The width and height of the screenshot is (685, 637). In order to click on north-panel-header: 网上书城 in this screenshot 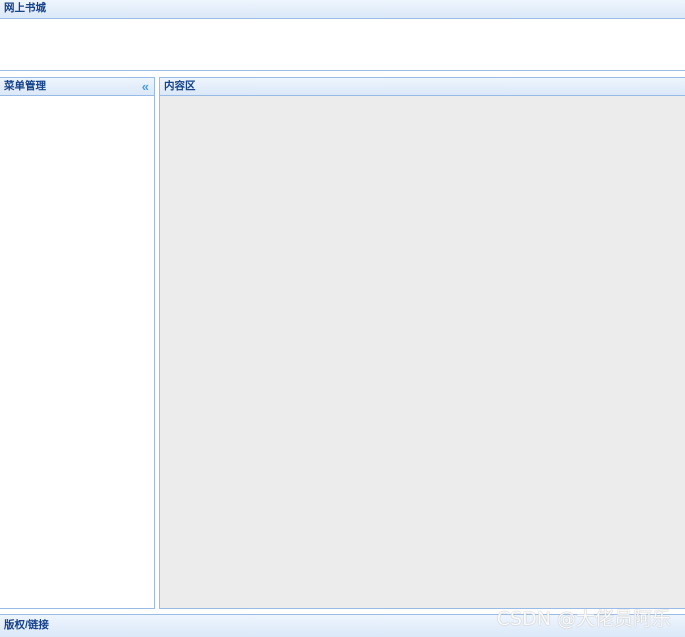, I will do `click(342, 9)`.